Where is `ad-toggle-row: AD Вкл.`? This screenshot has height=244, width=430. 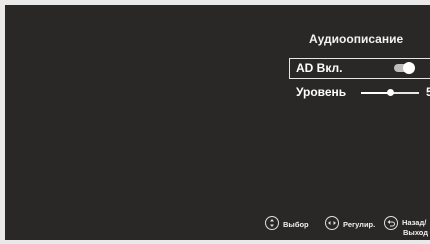 ad-toggle-row: AD Вкл. is located at coordinates (359, 68).